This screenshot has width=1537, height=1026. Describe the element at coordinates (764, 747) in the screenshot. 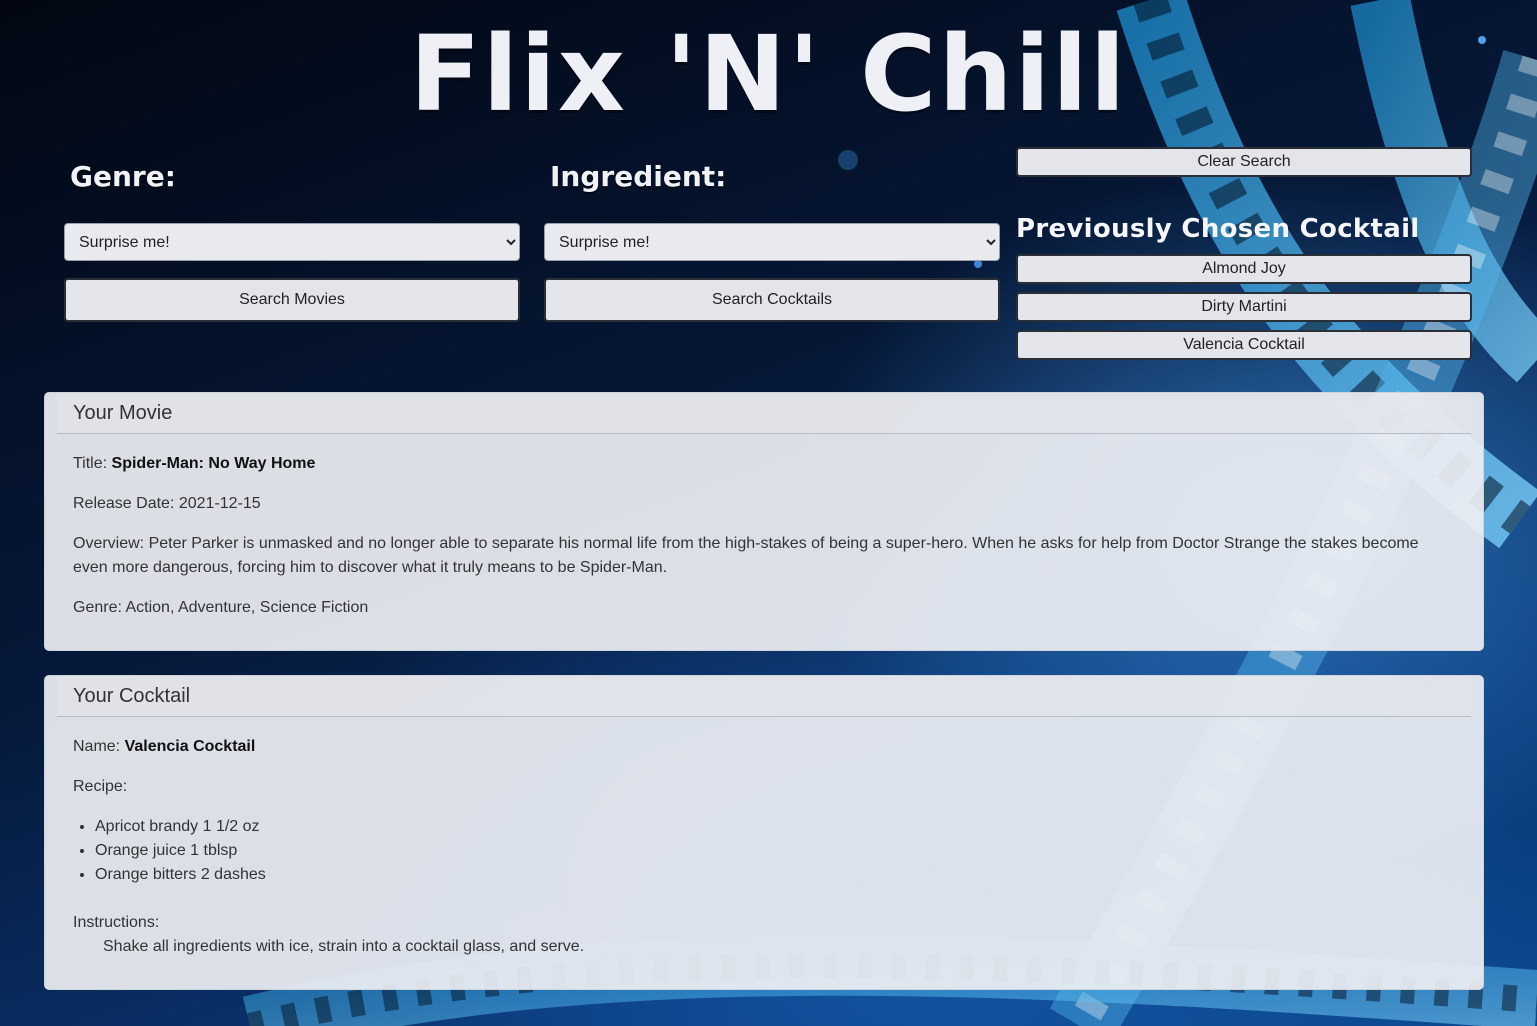

I see `cocktail-name-row: Name: Valencia Cocktail` at that location.